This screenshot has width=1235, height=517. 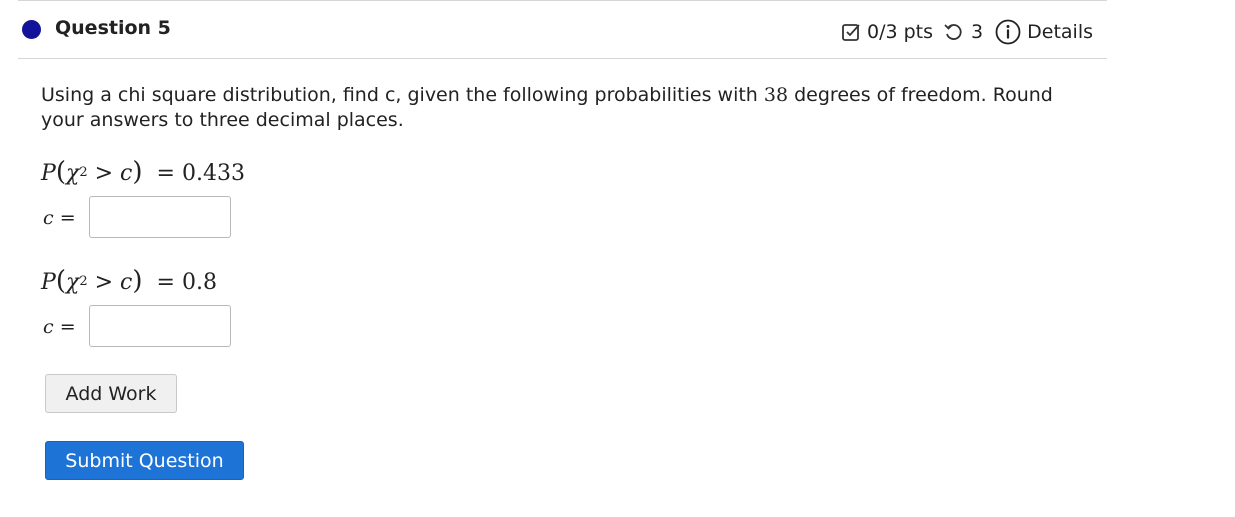 I want to click on question-header: Question 5 0/3 pts 3 Details, so click(x=562, y=30).